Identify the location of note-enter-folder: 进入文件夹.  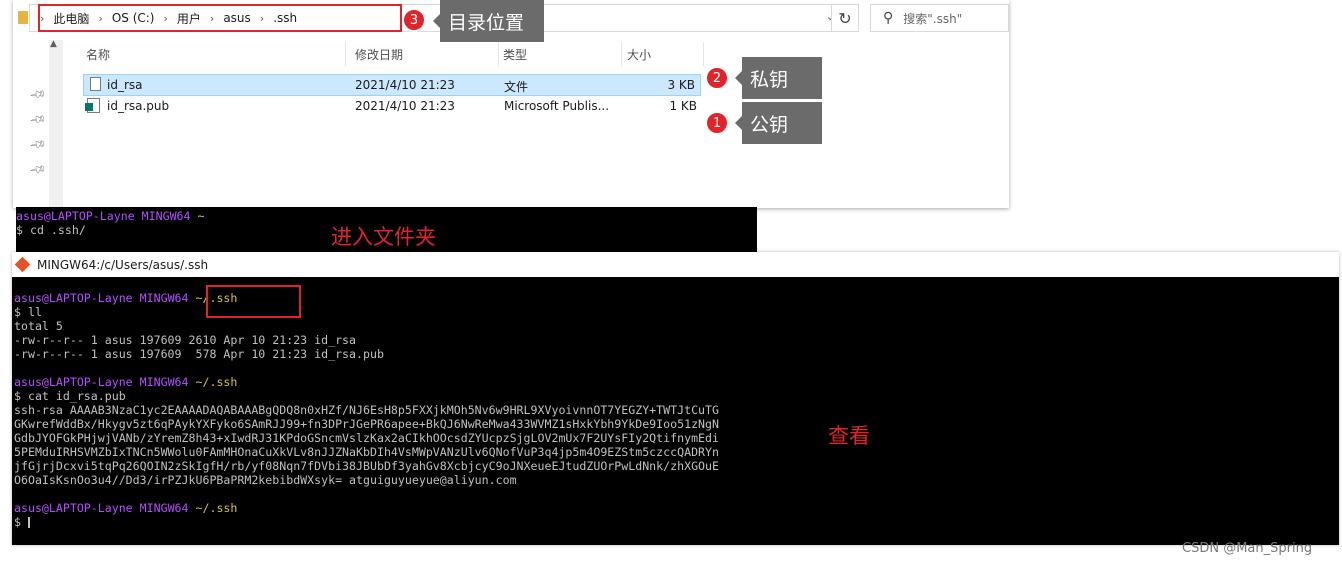
(383, 237).